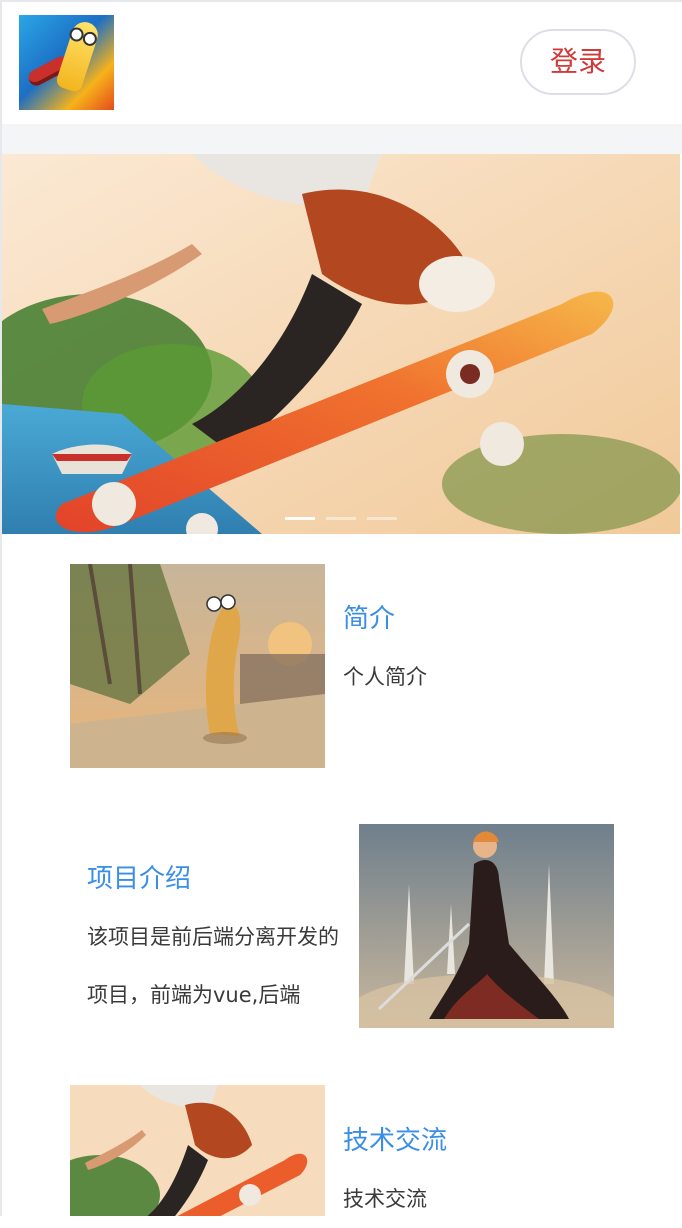 This screenshot has height=1228, width=682. What do you see at coordinates (213, 966) in the screenshot?
I see `section-description: 该项目是前后端分离开发的项目，前端为vue,后端` at bounding box center [213, 966].